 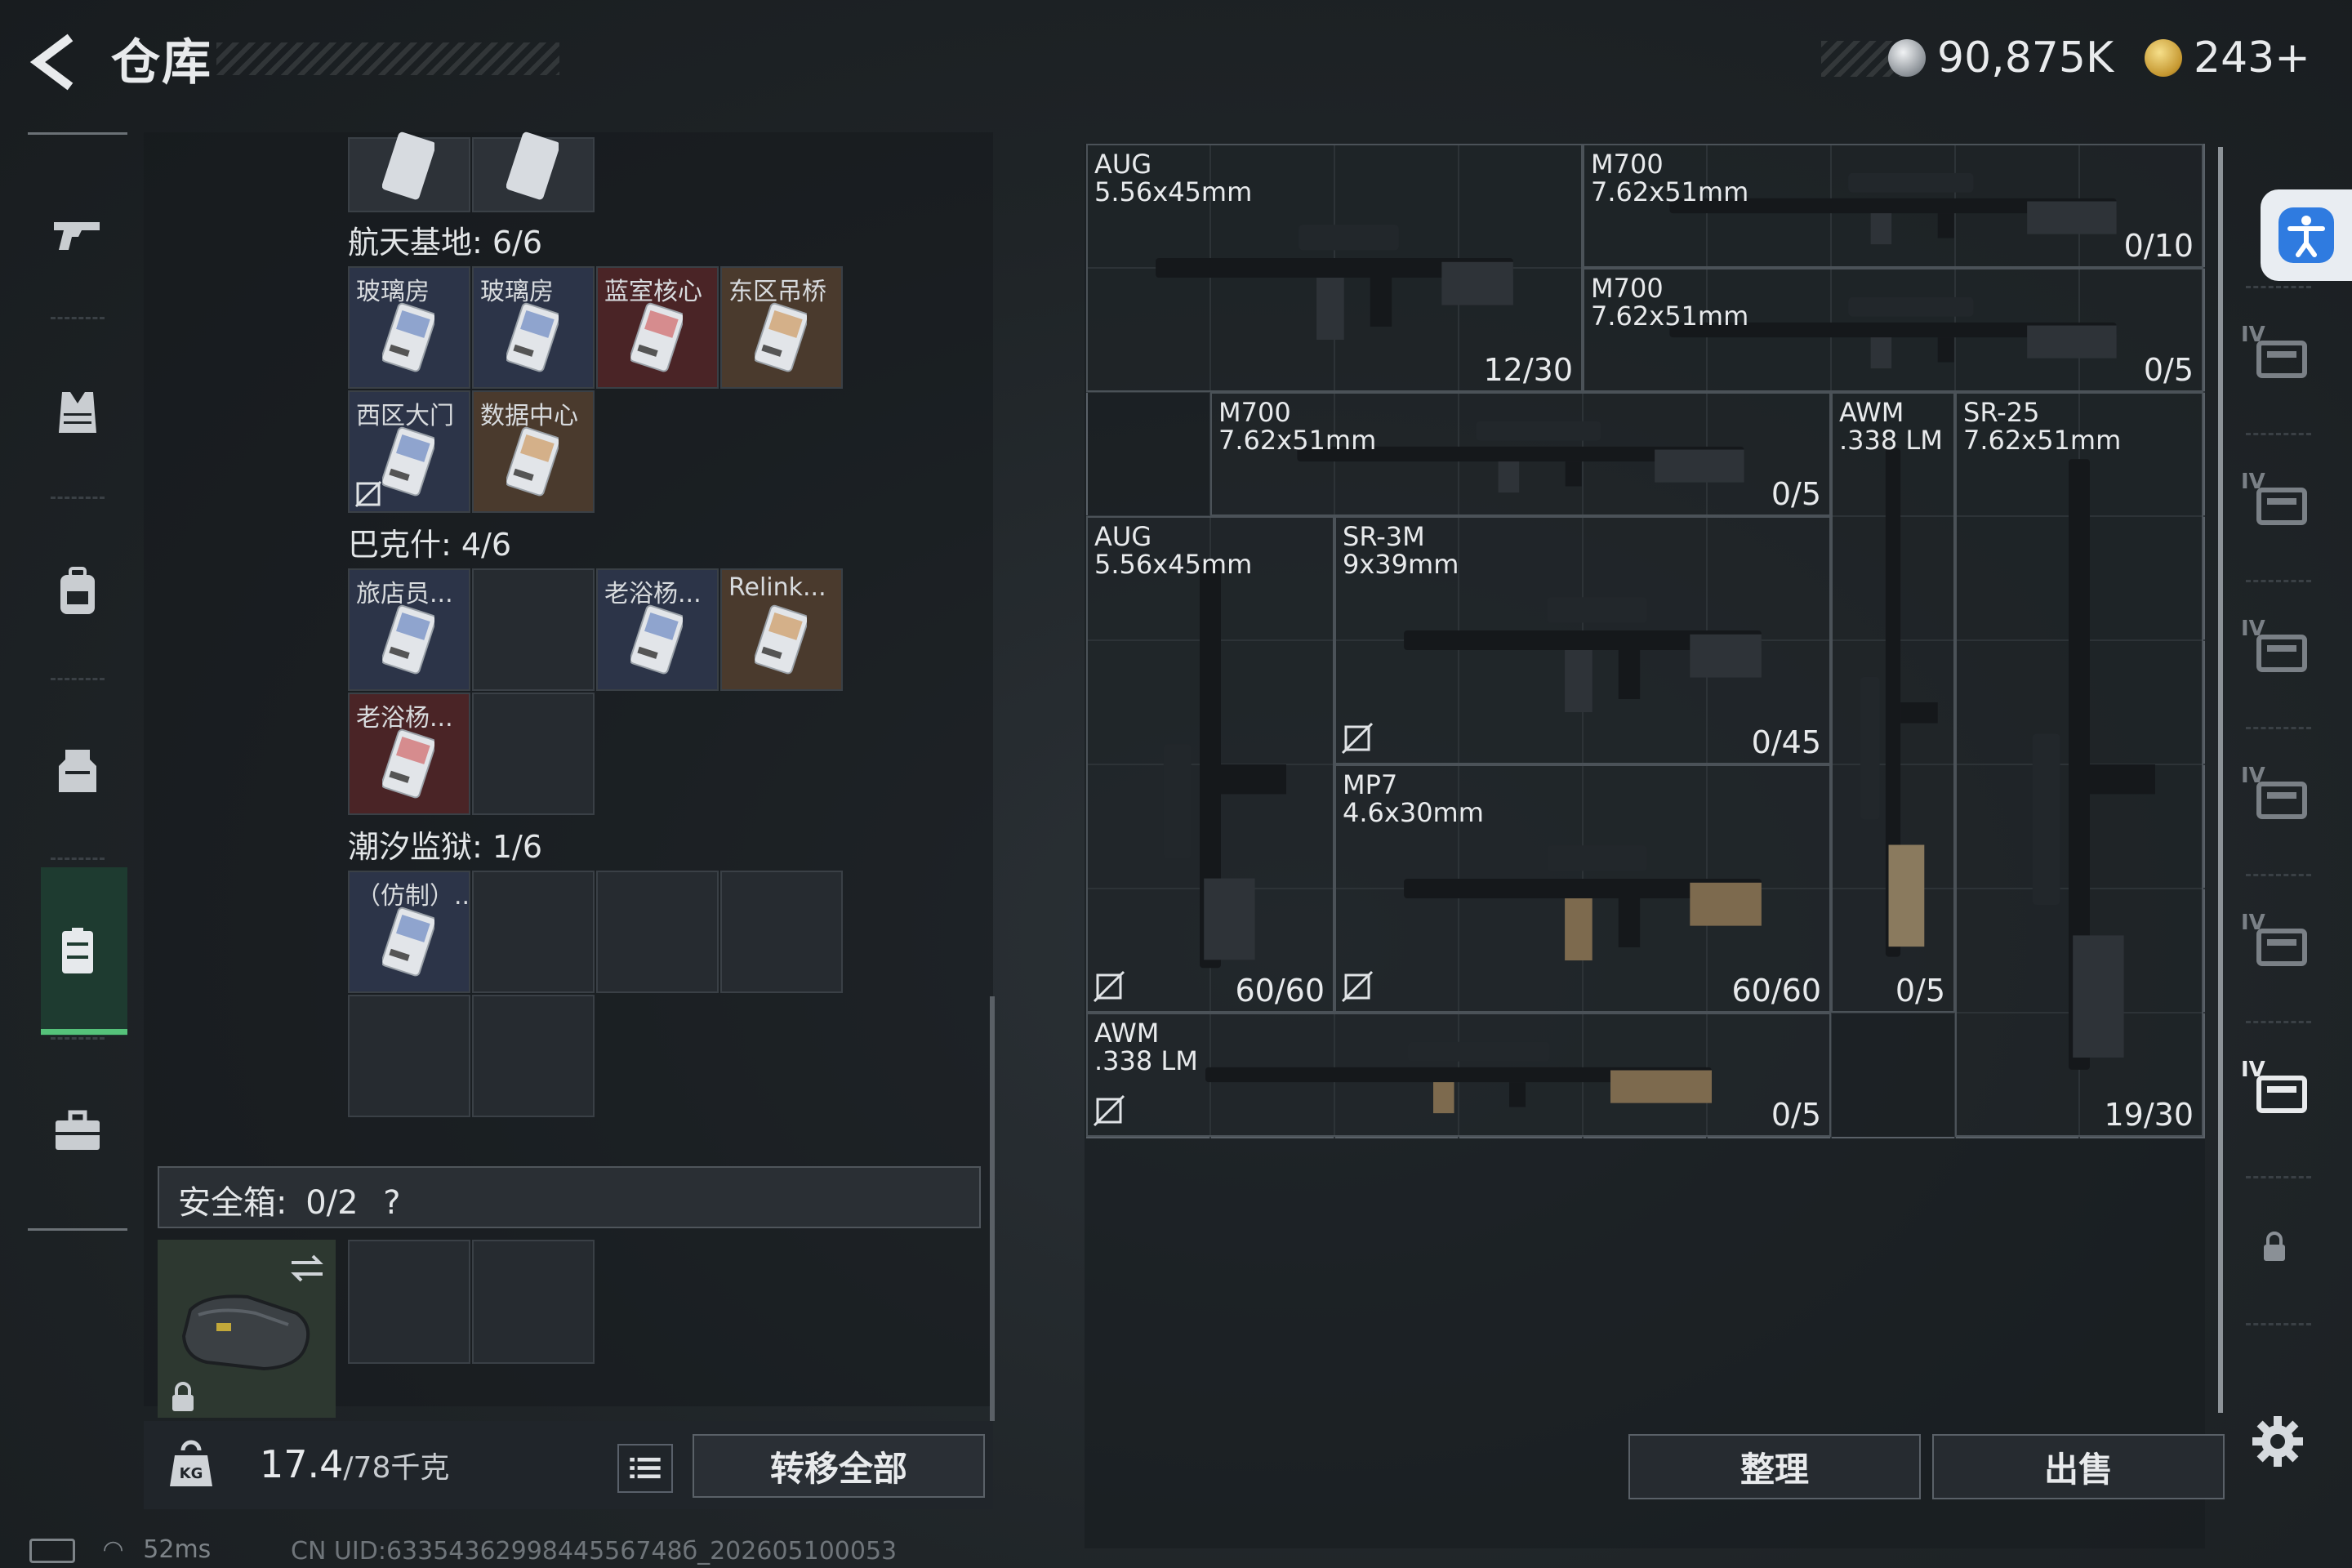 I want to click on svg-text: KG, so click(x=191, y=1473).